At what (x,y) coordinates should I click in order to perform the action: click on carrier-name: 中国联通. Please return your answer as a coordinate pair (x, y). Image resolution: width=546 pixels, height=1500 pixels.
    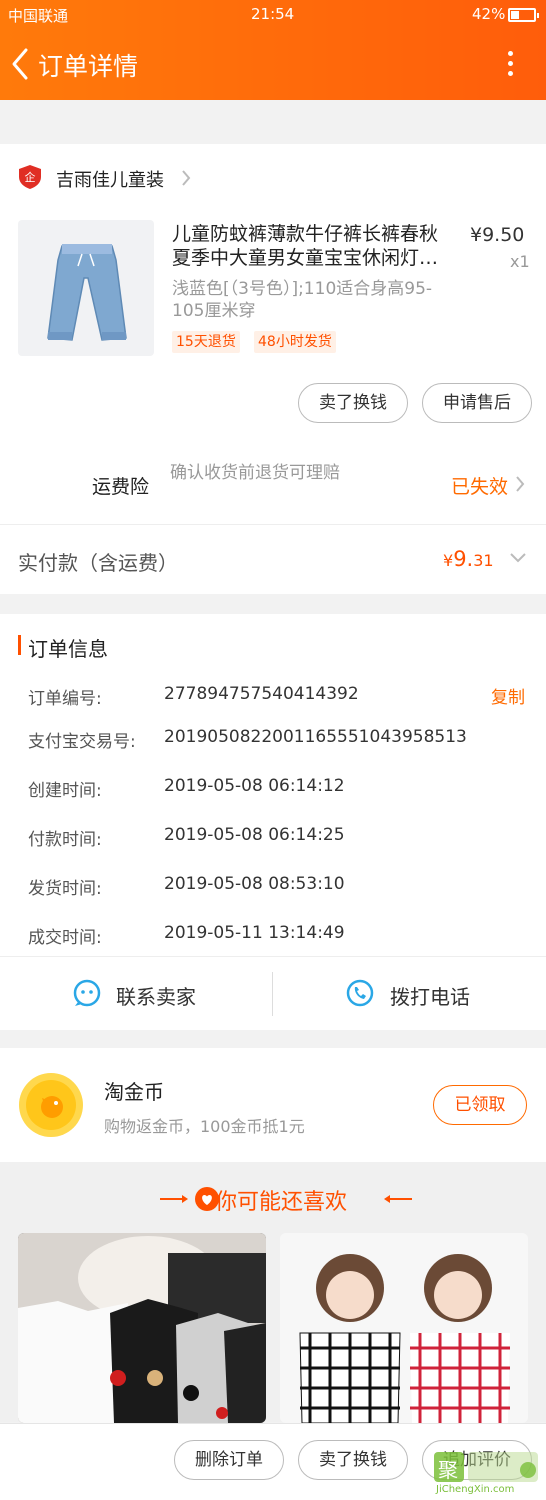
    Looking at the image, I should click on (38, 16).